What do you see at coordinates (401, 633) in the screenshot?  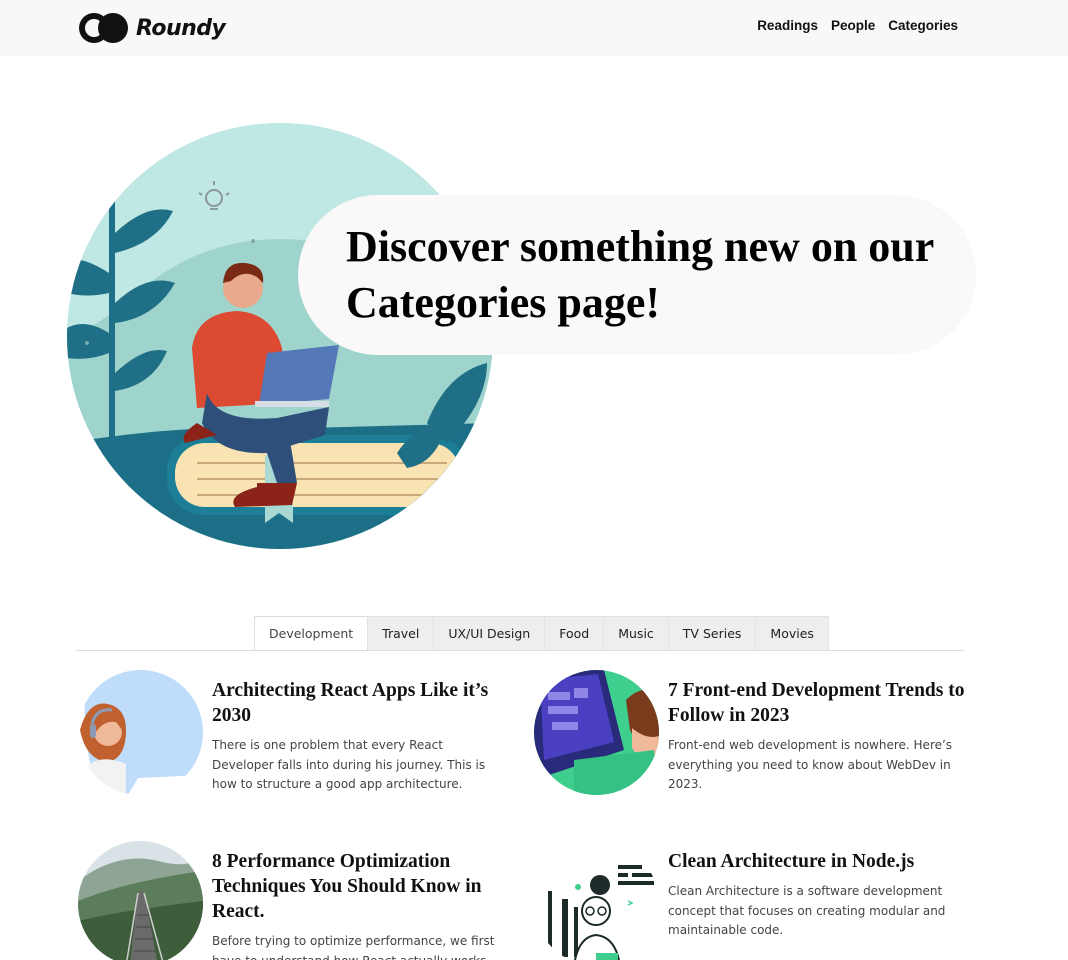 I see `tab-travel: Travel` at bounding box center [401, 633].